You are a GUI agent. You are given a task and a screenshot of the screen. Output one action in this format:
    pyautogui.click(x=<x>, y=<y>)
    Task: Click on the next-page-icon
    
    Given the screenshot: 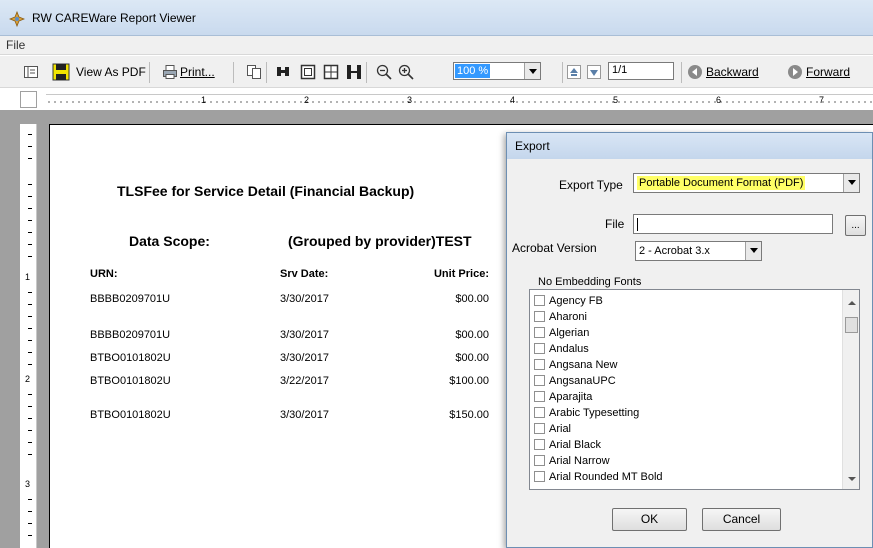 What is the action you would take?
    pyautogui.click(x=594, y=72)
    